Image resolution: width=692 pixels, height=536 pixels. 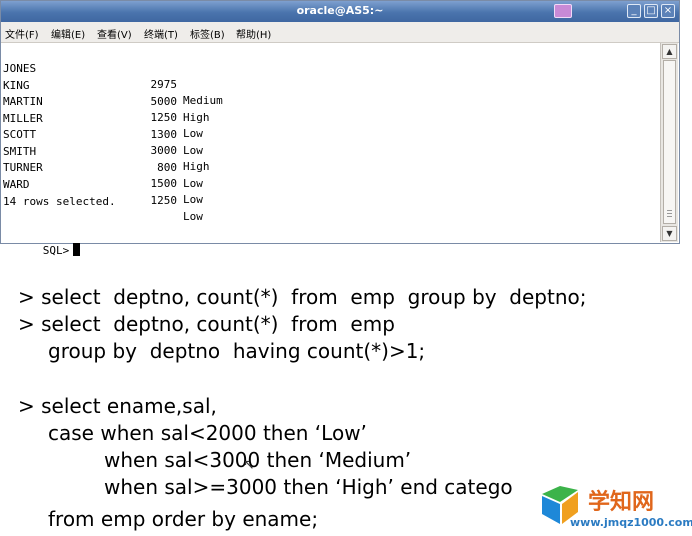 I want to click on sql-prompt-line: SQL>, so click(x=42, y=242).